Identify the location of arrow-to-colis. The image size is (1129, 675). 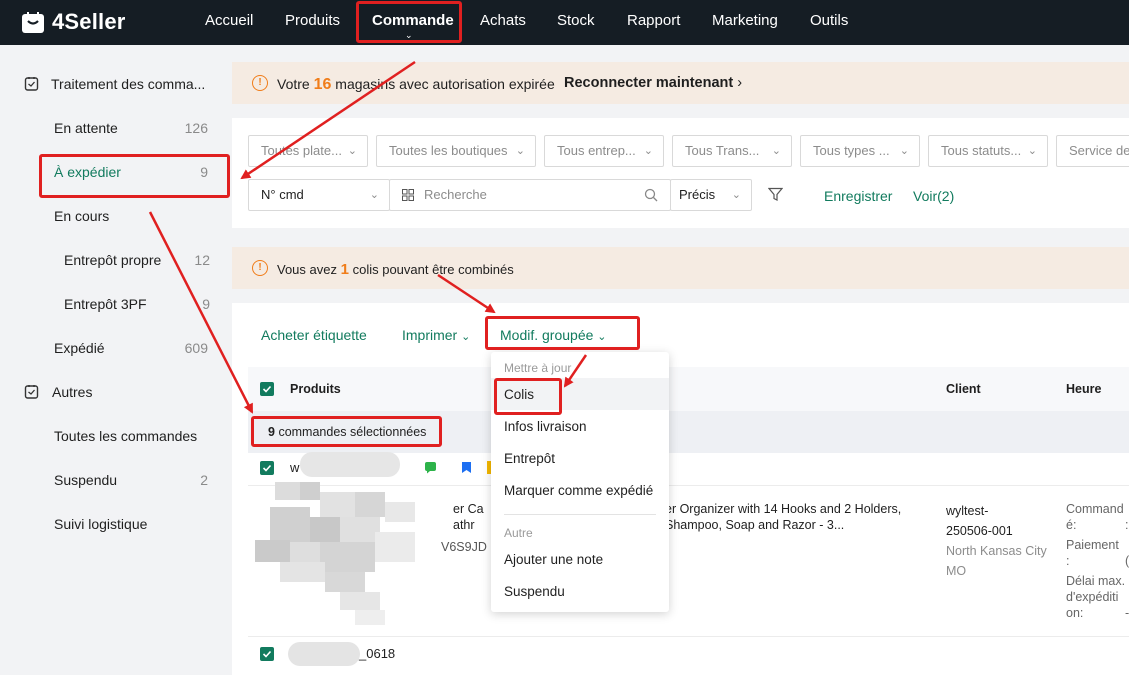
(575, 371).